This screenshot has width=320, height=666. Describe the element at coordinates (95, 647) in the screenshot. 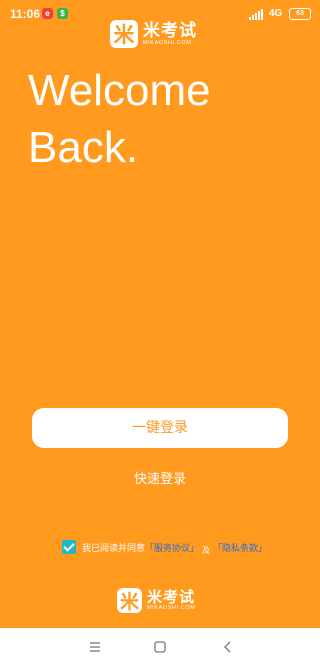

I see `menu-icon` at that location.